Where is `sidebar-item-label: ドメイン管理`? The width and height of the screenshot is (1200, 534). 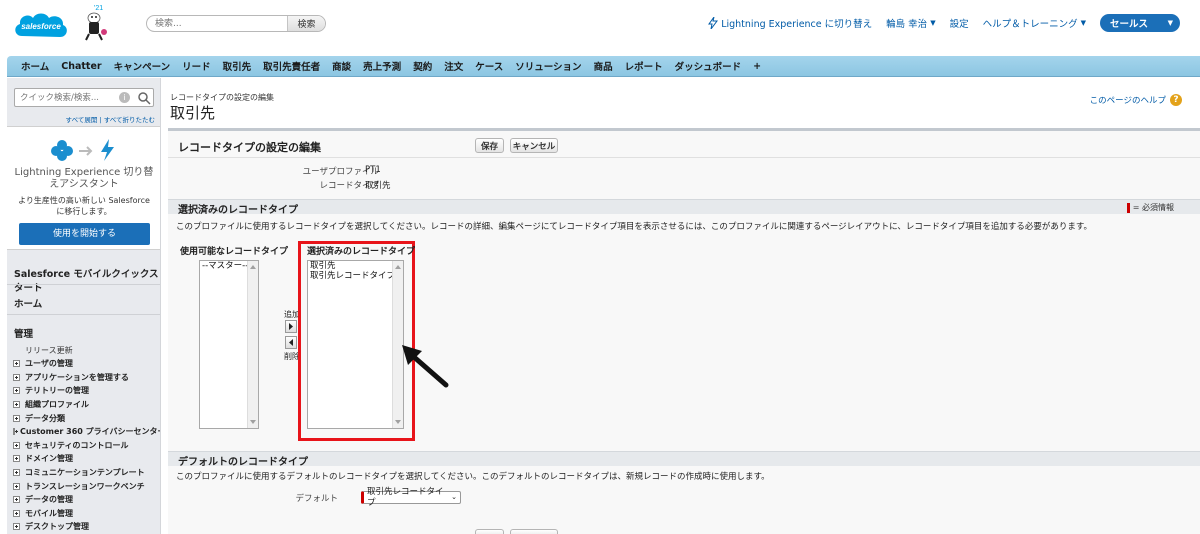 sidebar-item-label: ドメイン管理 is located at coordinates (49, 459).